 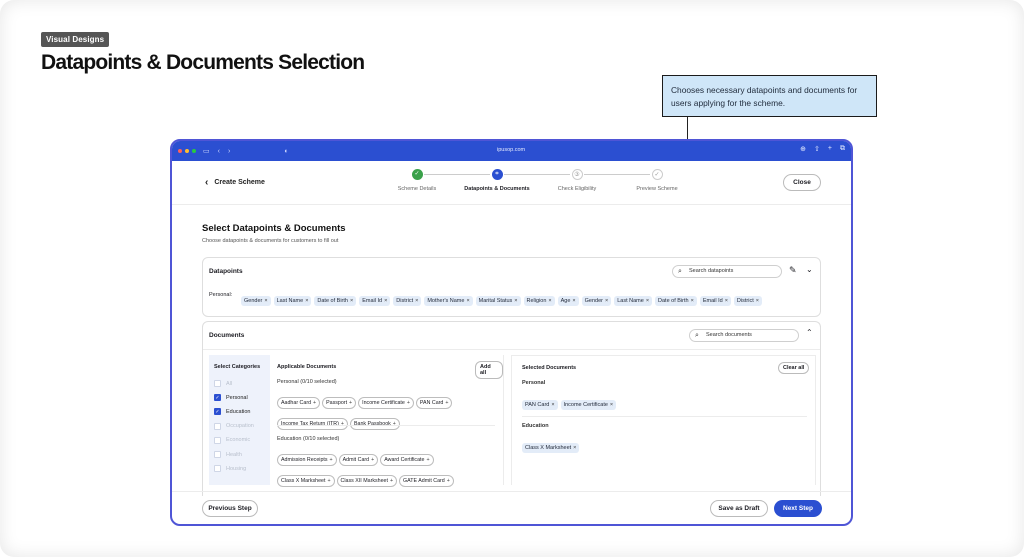 I want to click on share-icon: ⇧, so click(x=817, y=149).